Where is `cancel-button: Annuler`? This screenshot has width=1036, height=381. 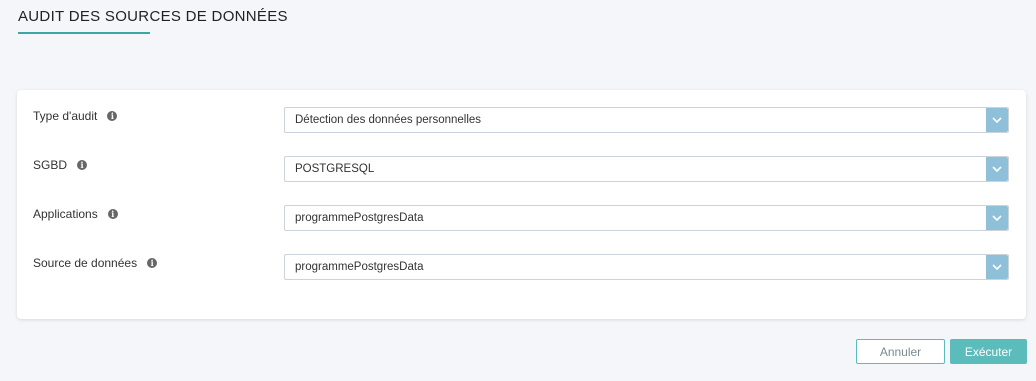 cancel-button: Annuler is located at coordinates (900, 351).